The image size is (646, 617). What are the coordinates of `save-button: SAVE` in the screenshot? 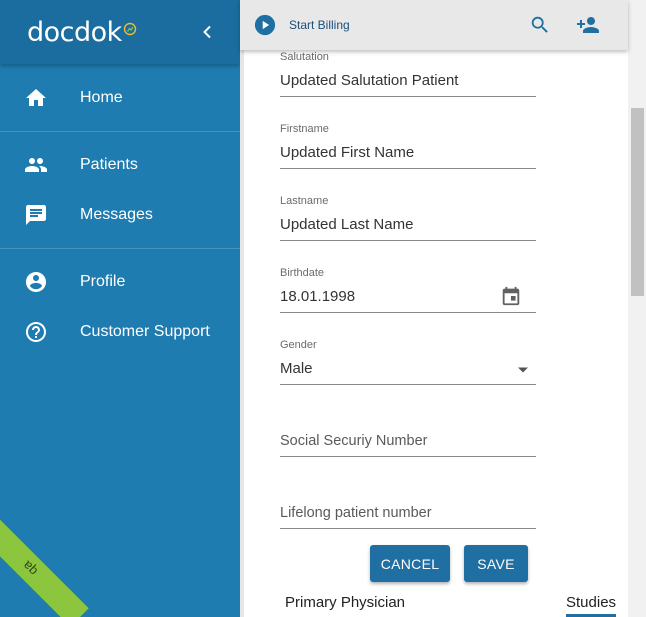 It's located at (496, 563).